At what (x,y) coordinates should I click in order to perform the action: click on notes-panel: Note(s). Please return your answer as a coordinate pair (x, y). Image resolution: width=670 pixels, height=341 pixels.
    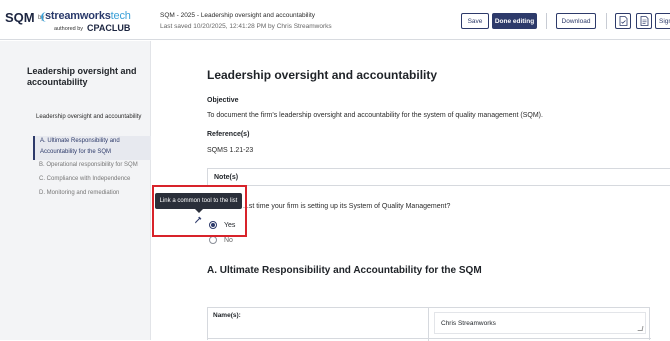
    Looking at the image, I should click on (438, 177).